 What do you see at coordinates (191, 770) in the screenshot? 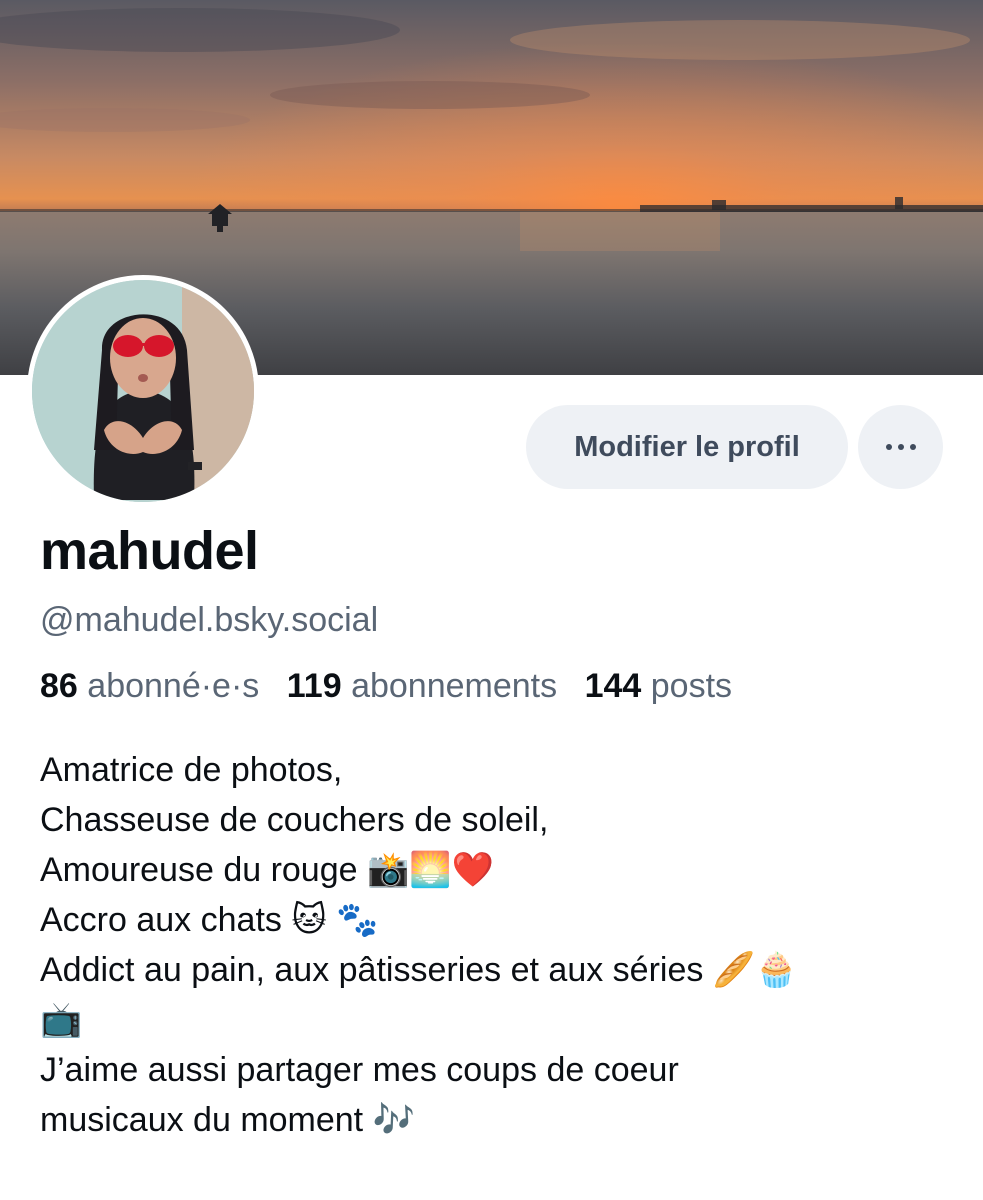
I see `bio-line: Amatrice de photos,` at bounding box center [191, 770].